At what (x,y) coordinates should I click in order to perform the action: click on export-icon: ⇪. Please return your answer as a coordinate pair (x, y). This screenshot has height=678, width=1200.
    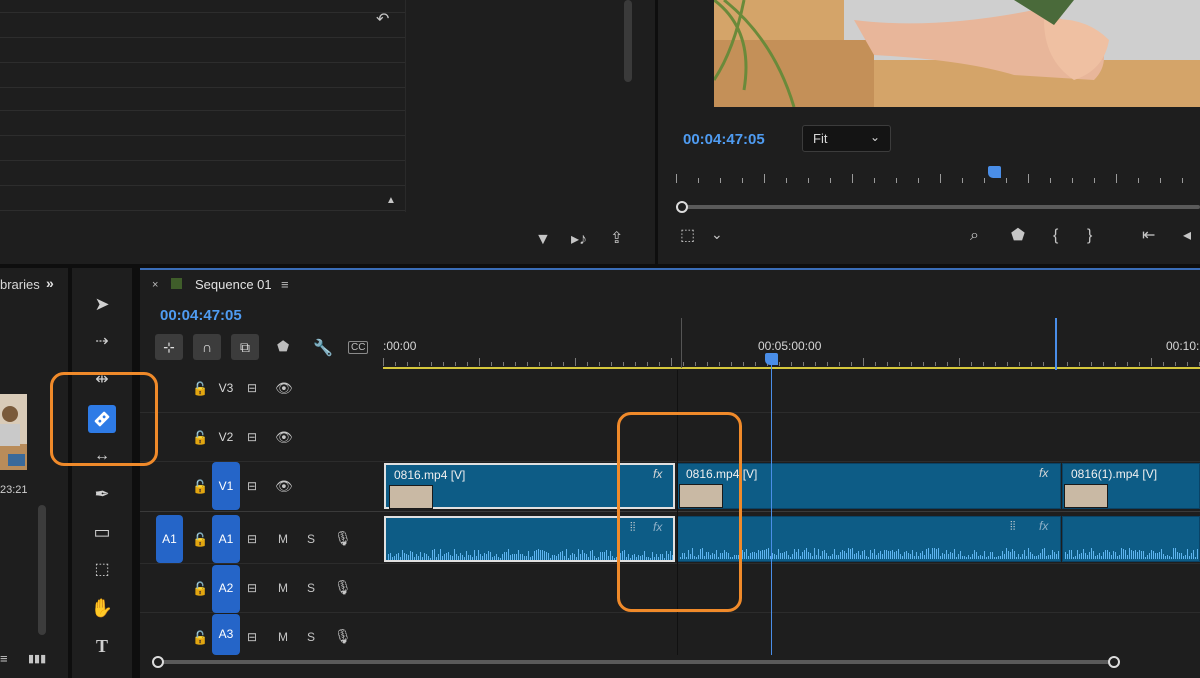
    Looking at the image, I should click on (616, 239).